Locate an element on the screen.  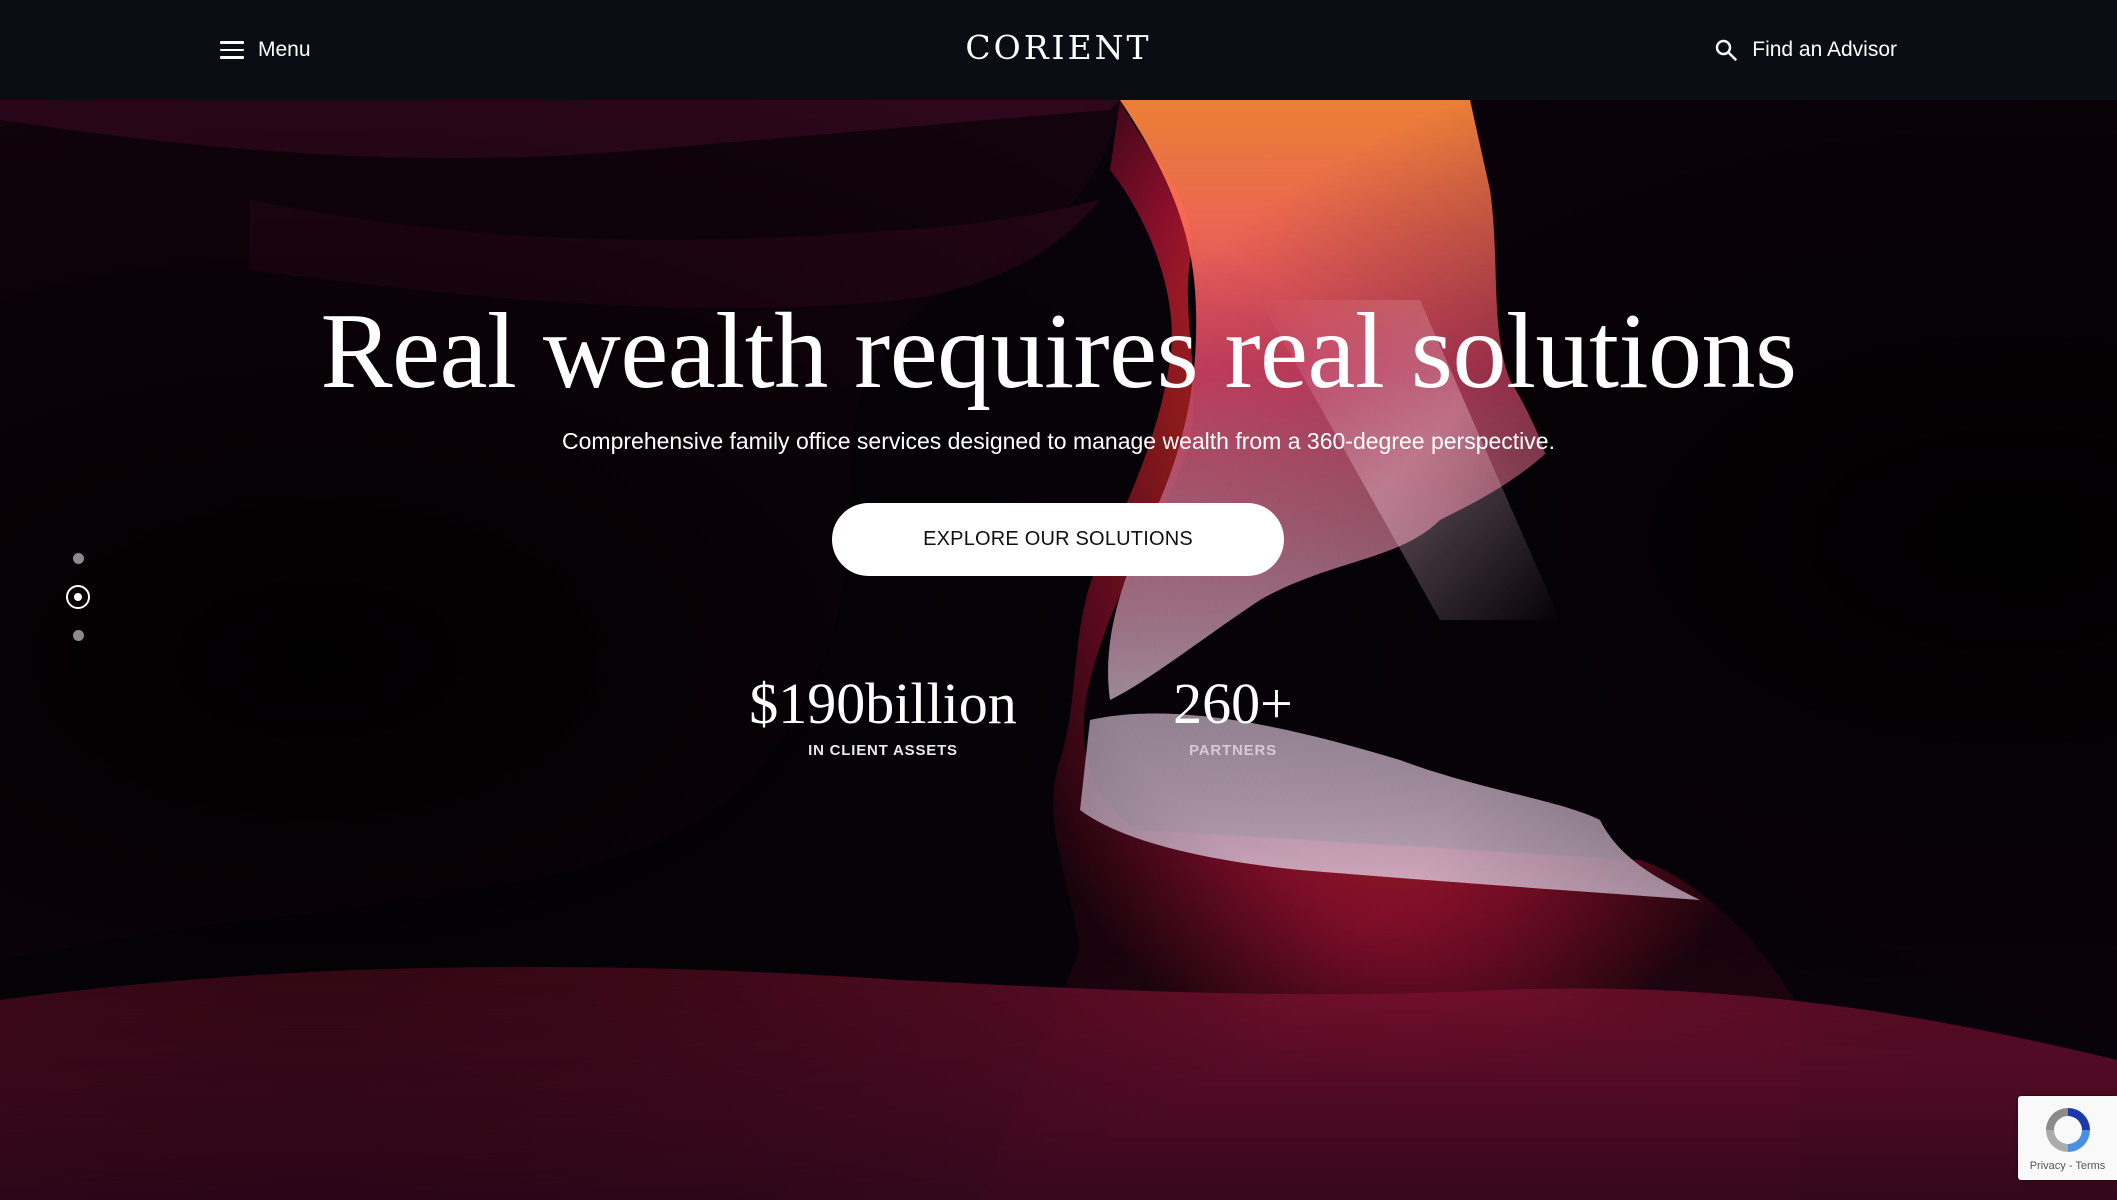
stat-client-assets: $190billion IN CLIENT ASSETS is located at coordinates (883, 715).